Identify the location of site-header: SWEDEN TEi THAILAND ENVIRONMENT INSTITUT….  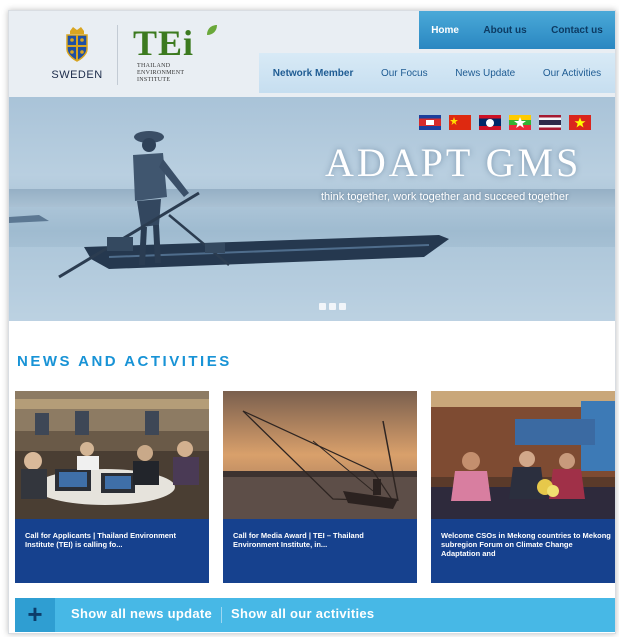
(312, 54).